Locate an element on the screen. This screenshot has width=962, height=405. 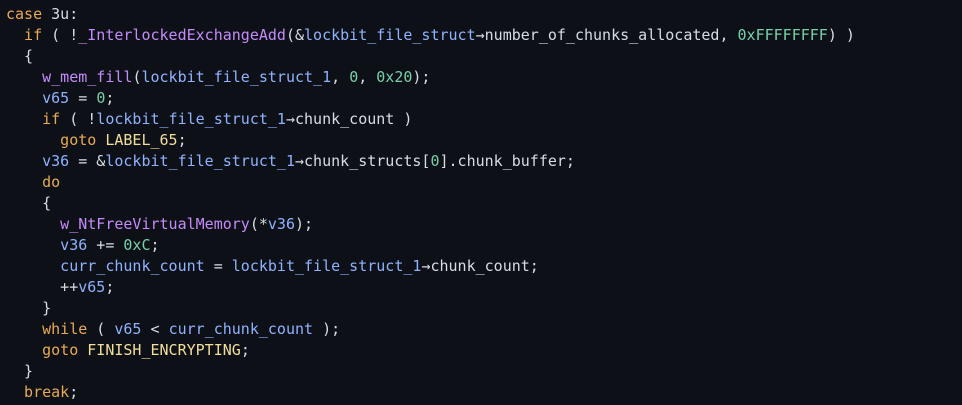
code-line: break; is located at coordinates (484, 392).